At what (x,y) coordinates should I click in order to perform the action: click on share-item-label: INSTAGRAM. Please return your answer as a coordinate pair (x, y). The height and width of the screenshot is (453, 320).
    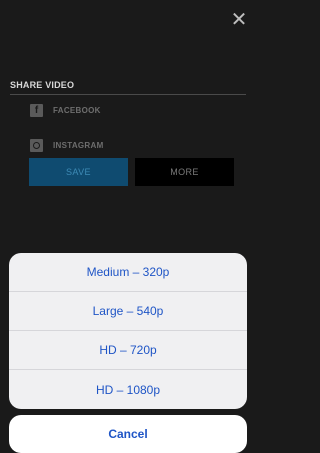
    Looking at the image, I should click on (78, 145).